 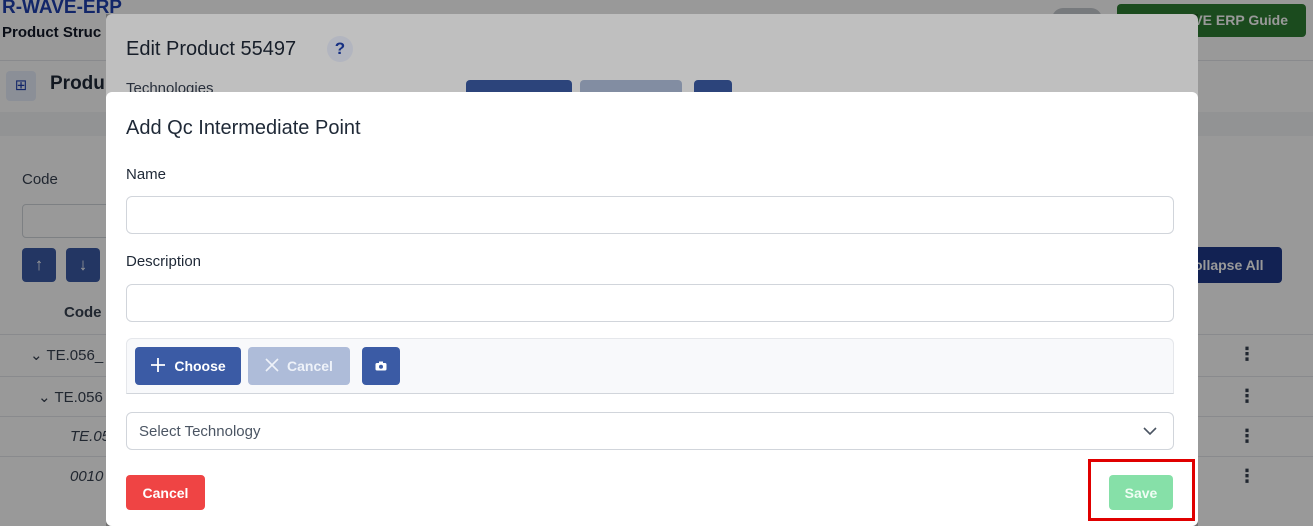 What do you see at coordinates (200, 366) in the screenshot?
I see `choose-button-label: Choose` at bounding box center [200, 366].